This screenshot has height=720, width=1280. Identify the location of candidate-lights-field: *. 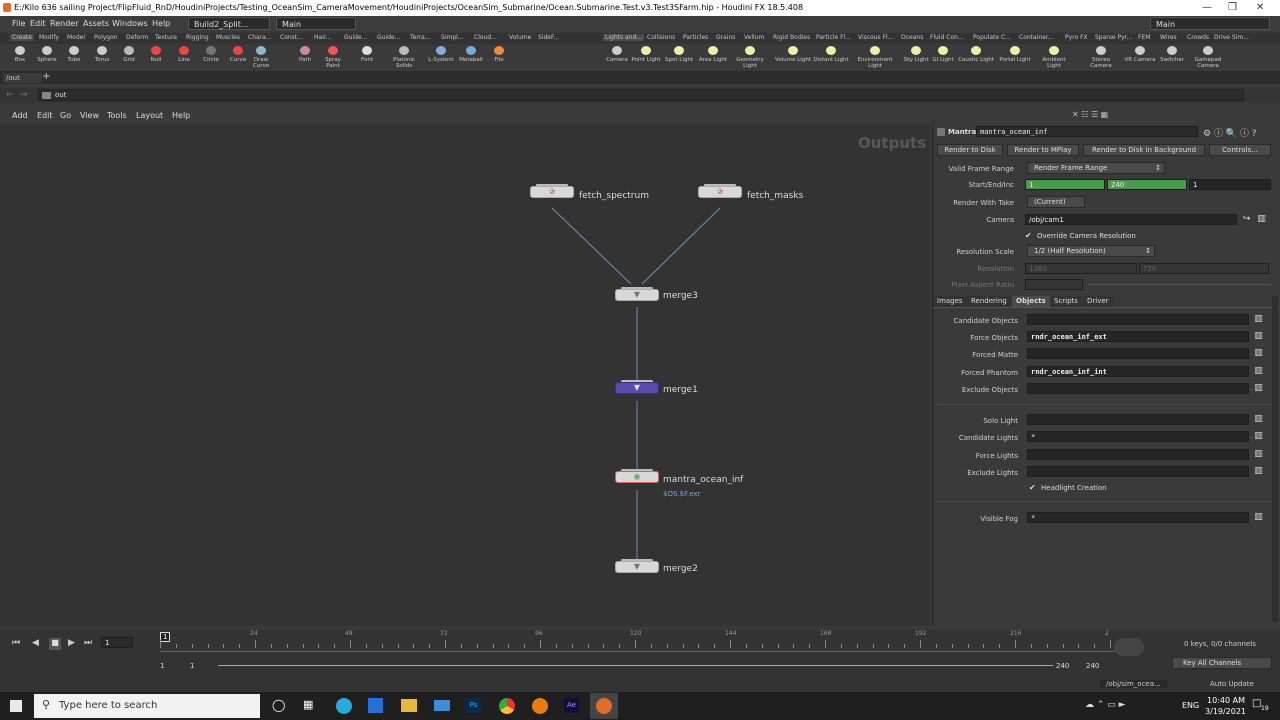
(1138, 436).